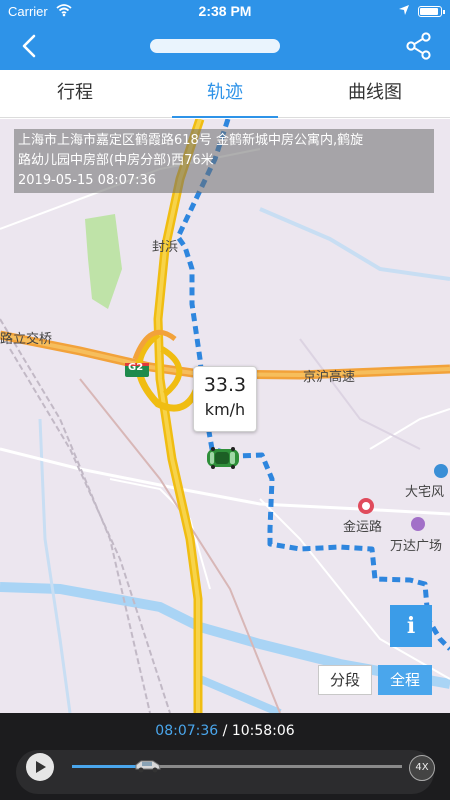 The height and width of the screenshot is (800, 450). What do you see at coordinates (187, 731) in the screenshot?
I see `current-time: 08:07:36` at bounding box center [187, 731].